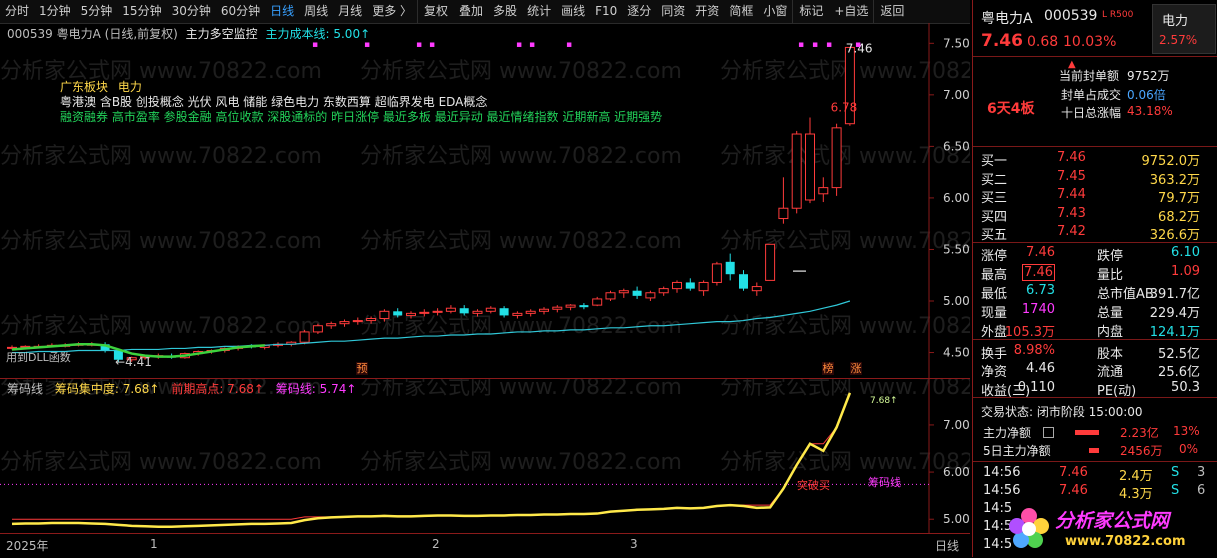 The image size is (1217, 558). I want to click on chip-line-tag: 筹码线, so click(884, 482).